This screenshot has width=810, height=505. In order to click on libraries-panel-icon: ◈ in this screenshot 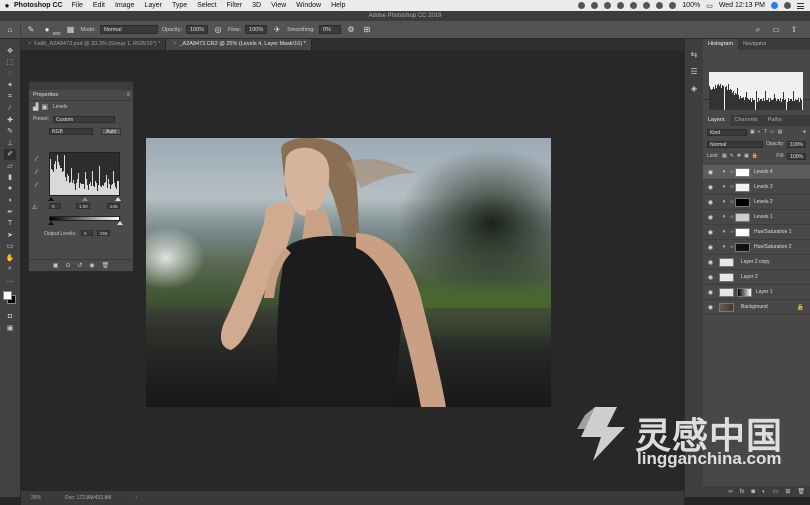, I will do `click(694, 88)`.